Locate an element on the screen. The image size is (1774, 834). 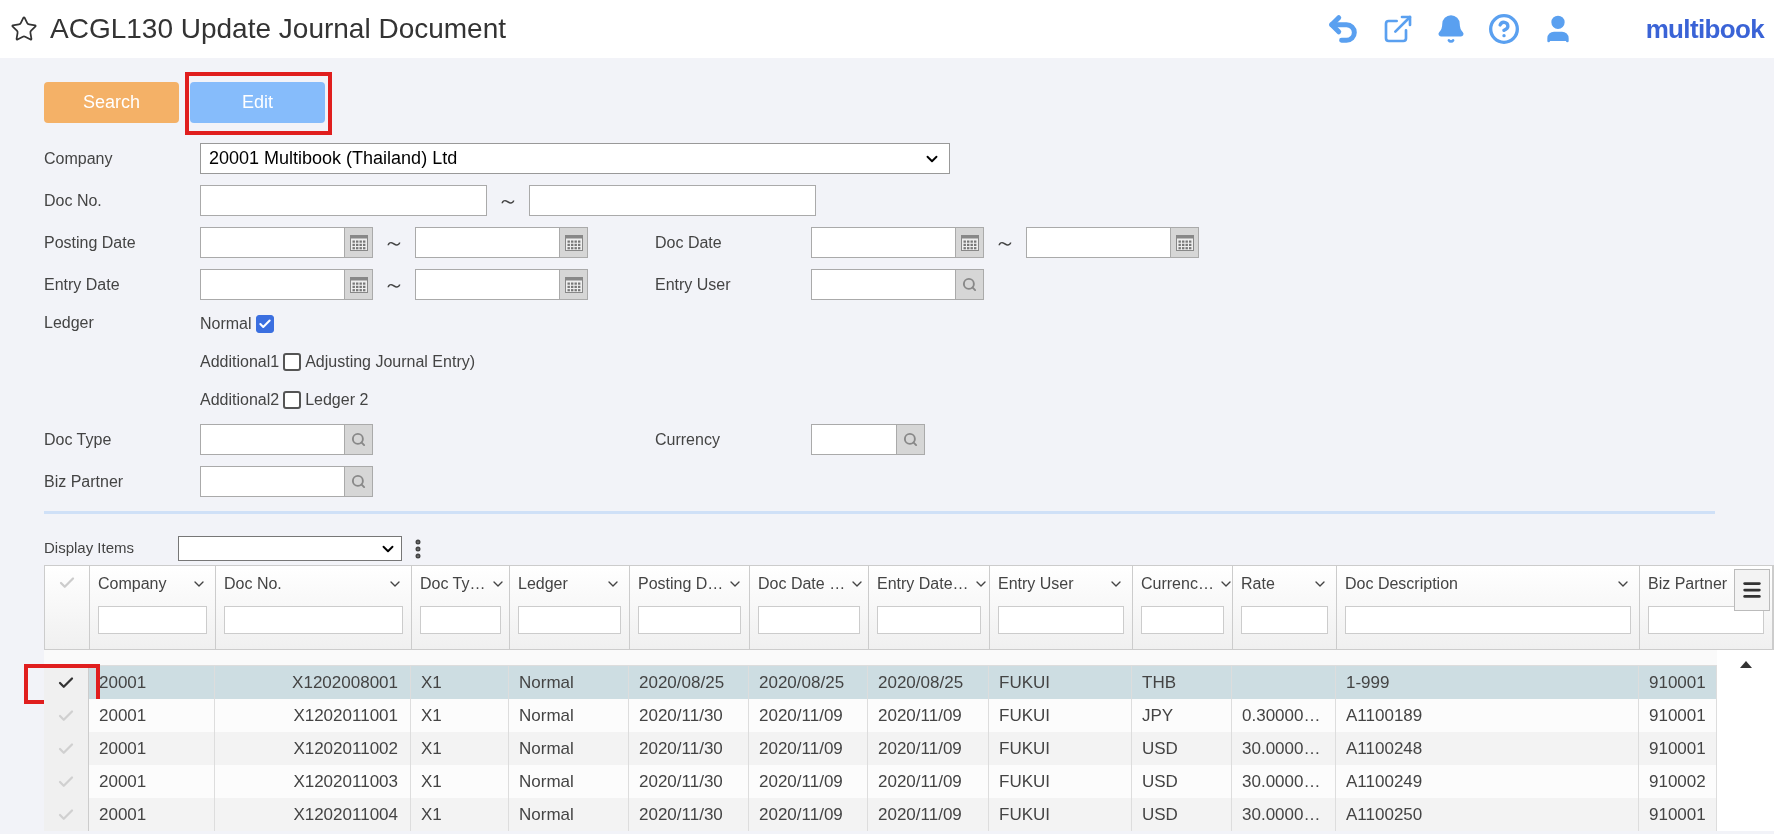
field-label: Doc No. is located at coordinates (73, 200).